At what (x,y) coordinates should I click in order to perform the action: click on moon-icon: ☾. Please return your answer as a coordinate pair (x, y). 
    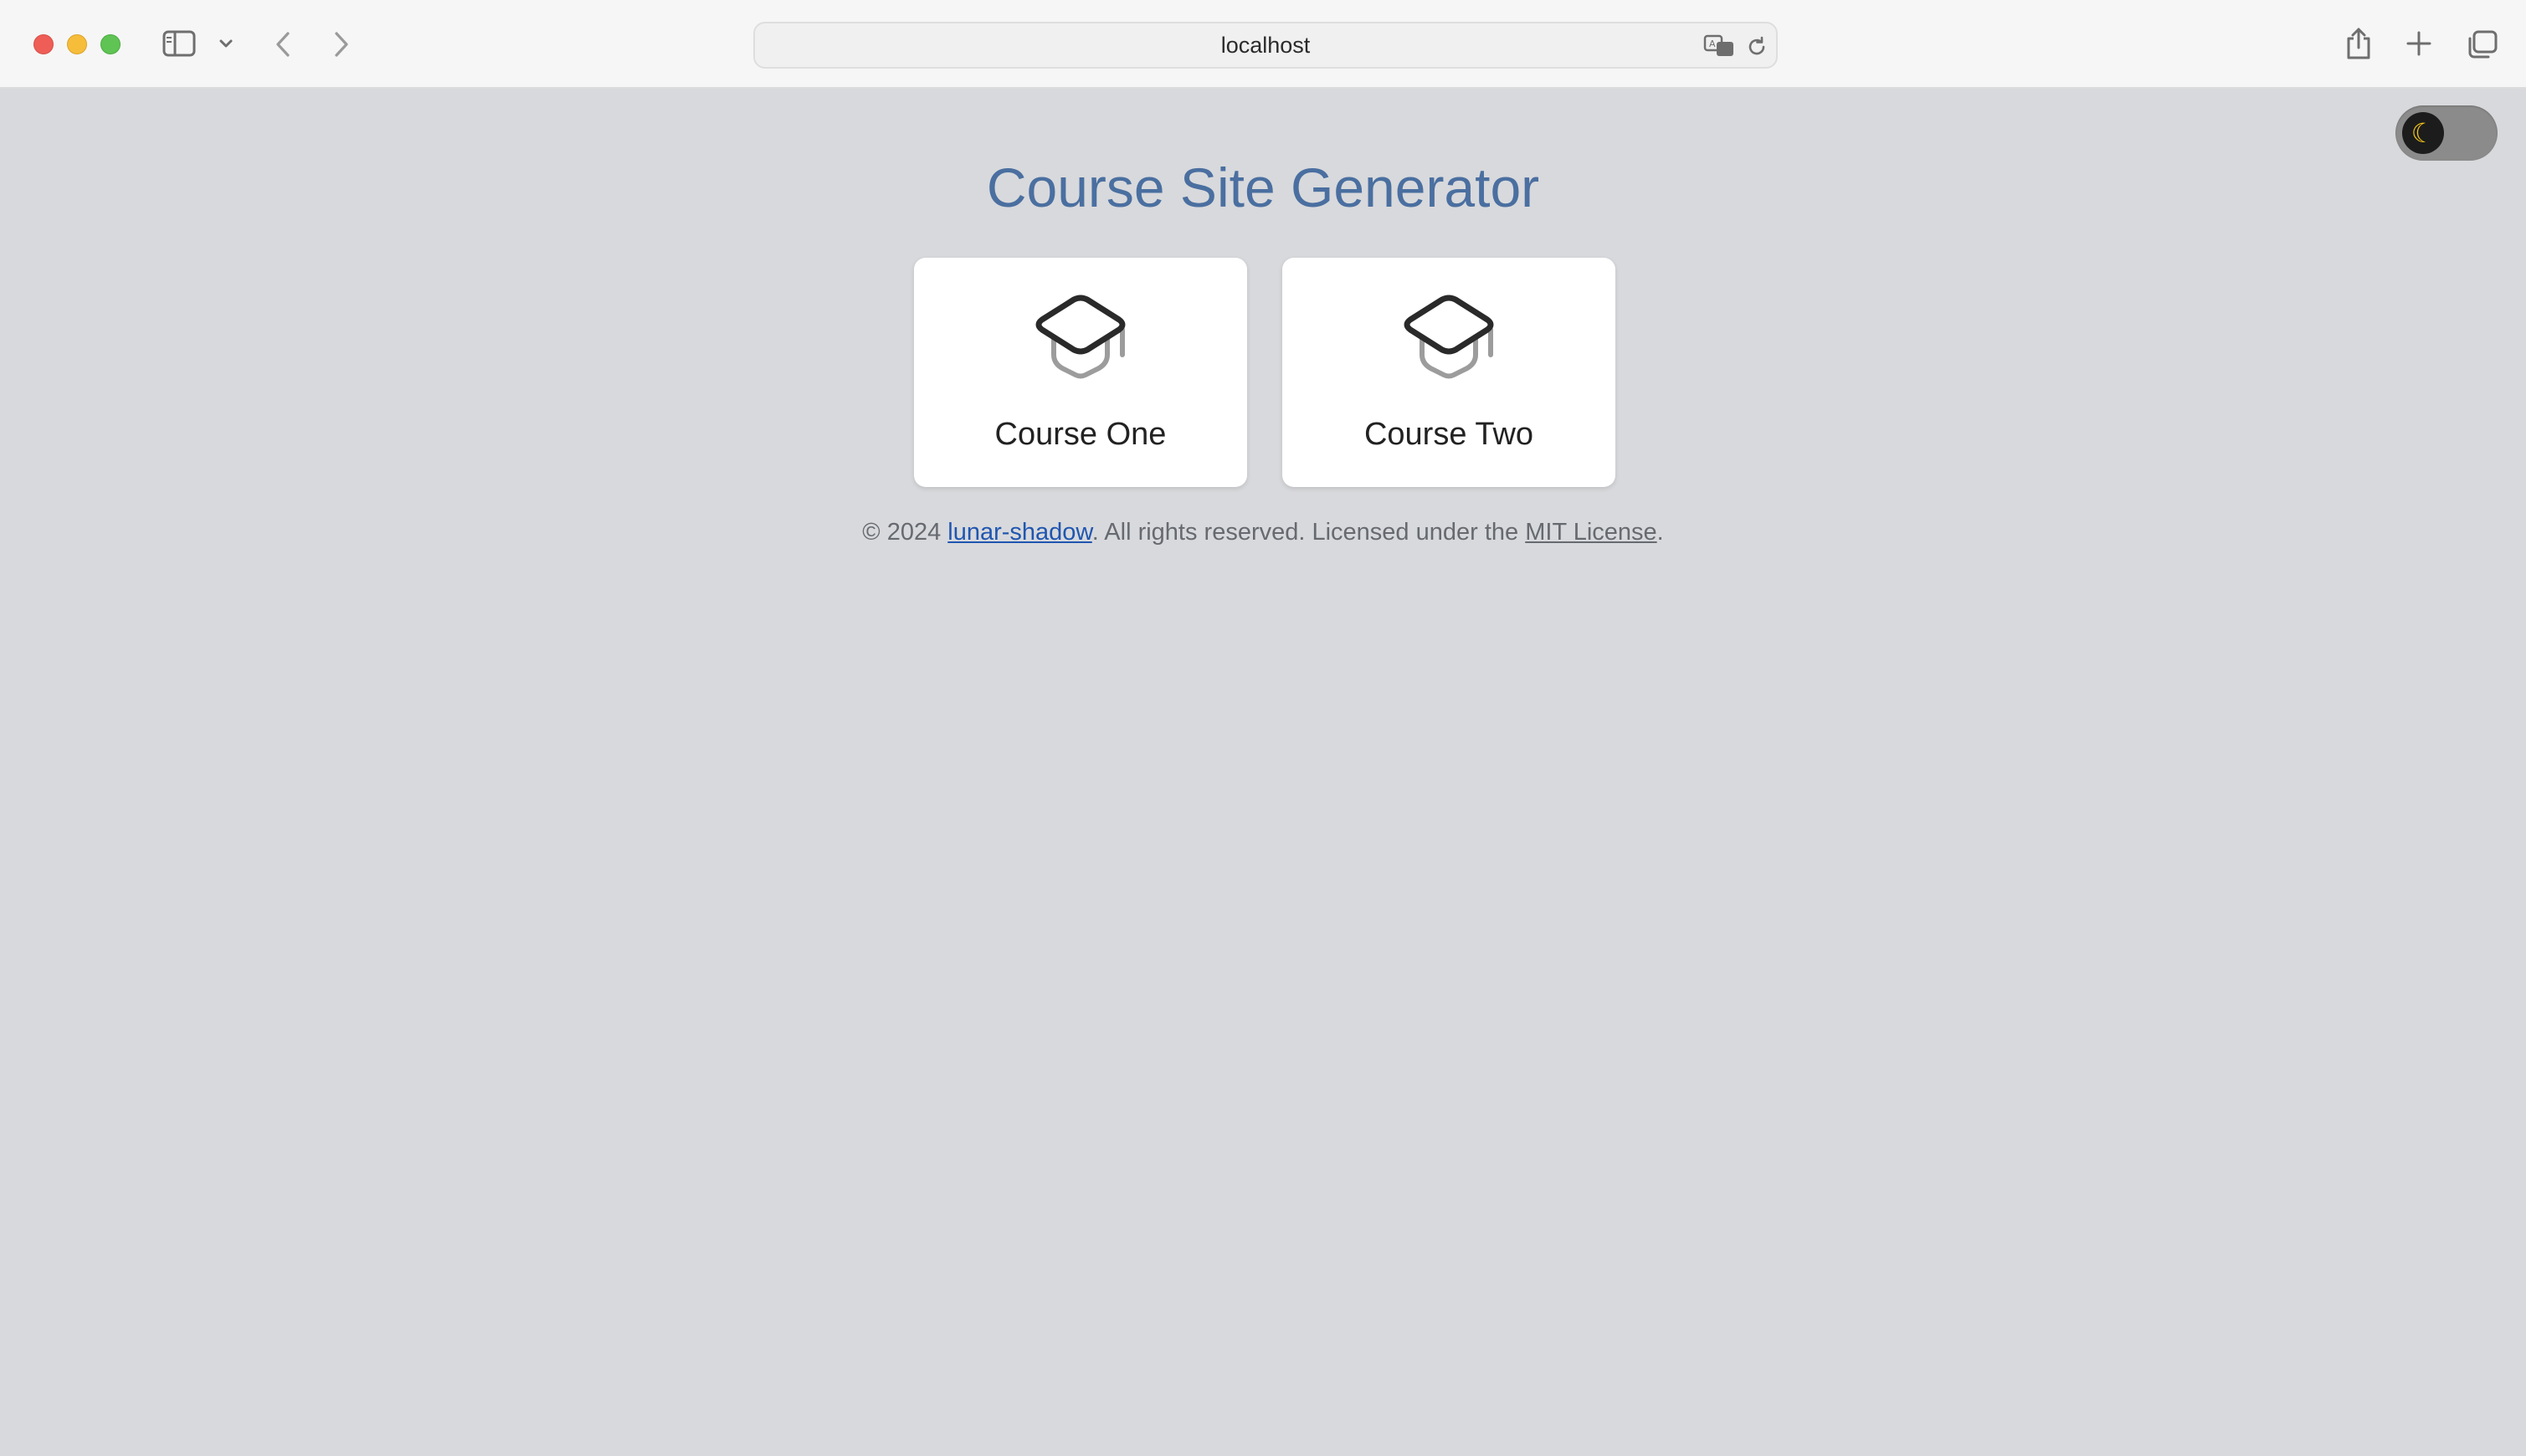
    Looking at the image, I should click on (2423, 133).